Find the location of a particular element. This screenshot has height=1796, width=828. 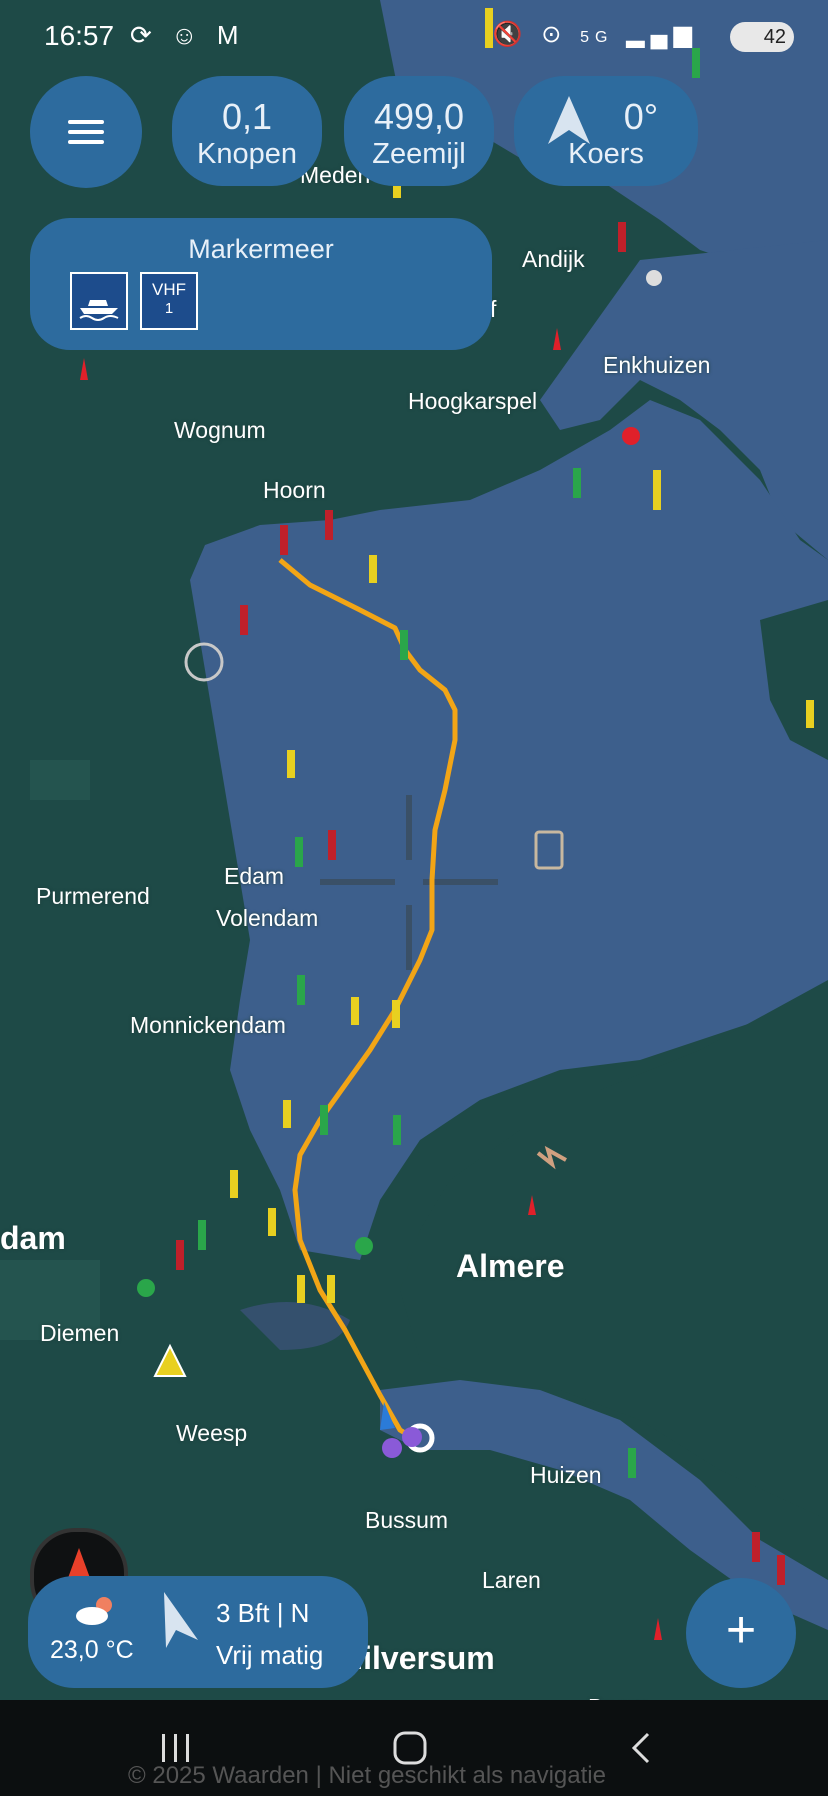

location-icon: ⊙ is located at coordinates (554, 34).